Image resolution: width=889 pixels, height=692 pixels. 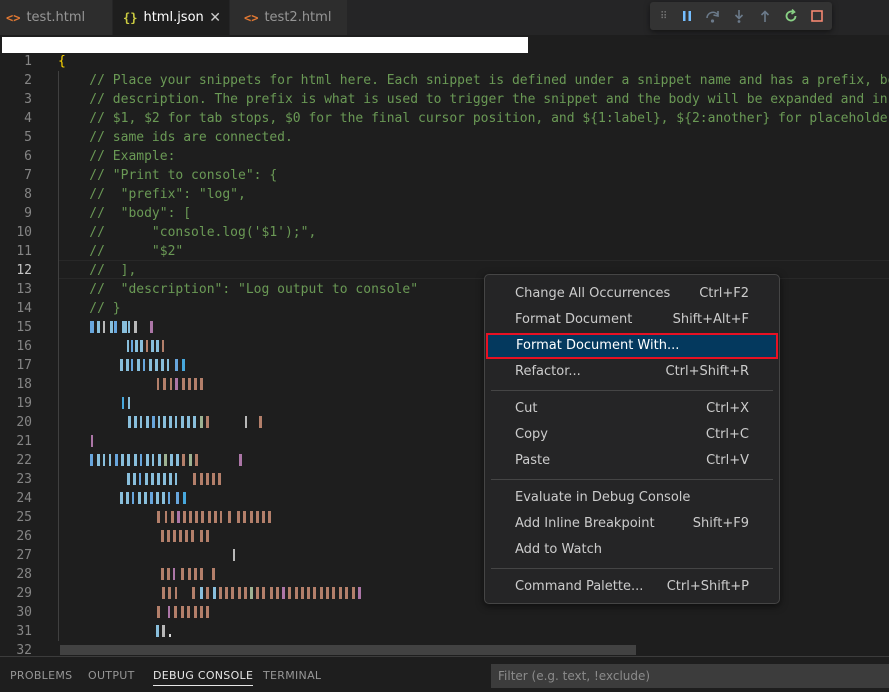 I want to click on menu-item-add-inline-breakpoint: Add Inline Breakpoint Shift+F9, so click(x=632, y=524).